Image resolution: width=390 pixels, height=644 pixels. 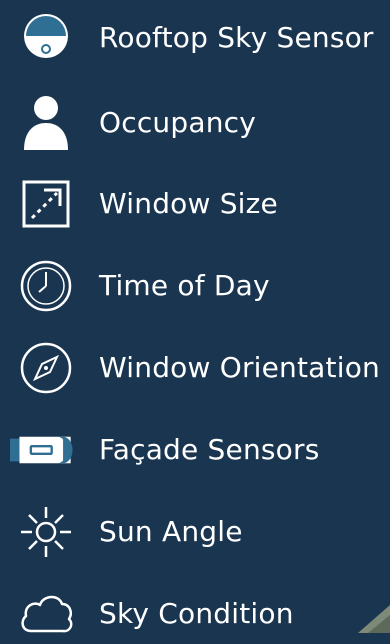 What do you see at coordinates (239, 367) in the screenshot?
I see `legend-label: Window Orientation` at bounding box center [239, 367].